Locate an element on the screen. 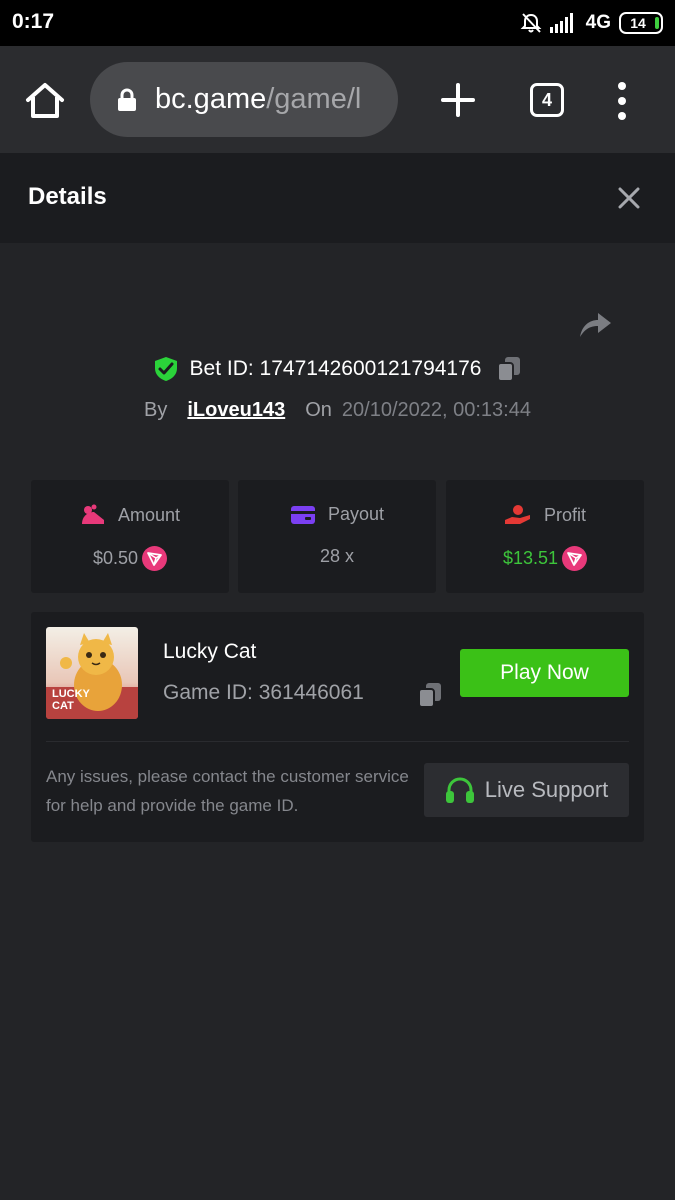 The image size is (675, 1200). status-bar: 0:17 4G 14 is located at coordinates (337, 23).